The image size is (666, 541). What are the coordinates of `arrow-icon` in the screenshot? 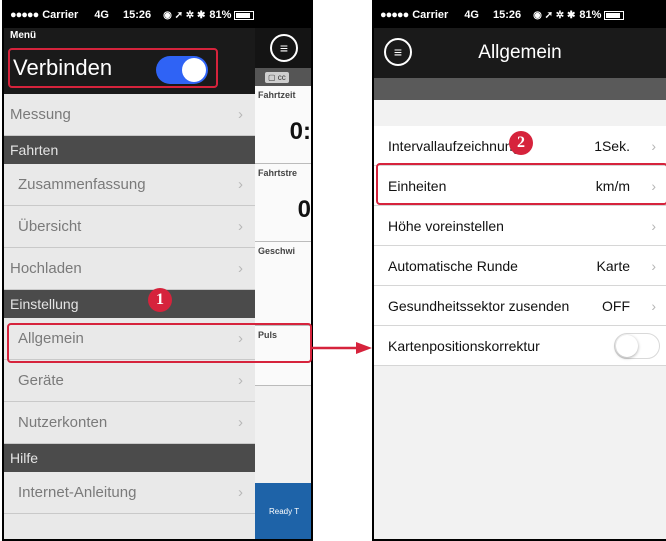 It's located at (342, 348).